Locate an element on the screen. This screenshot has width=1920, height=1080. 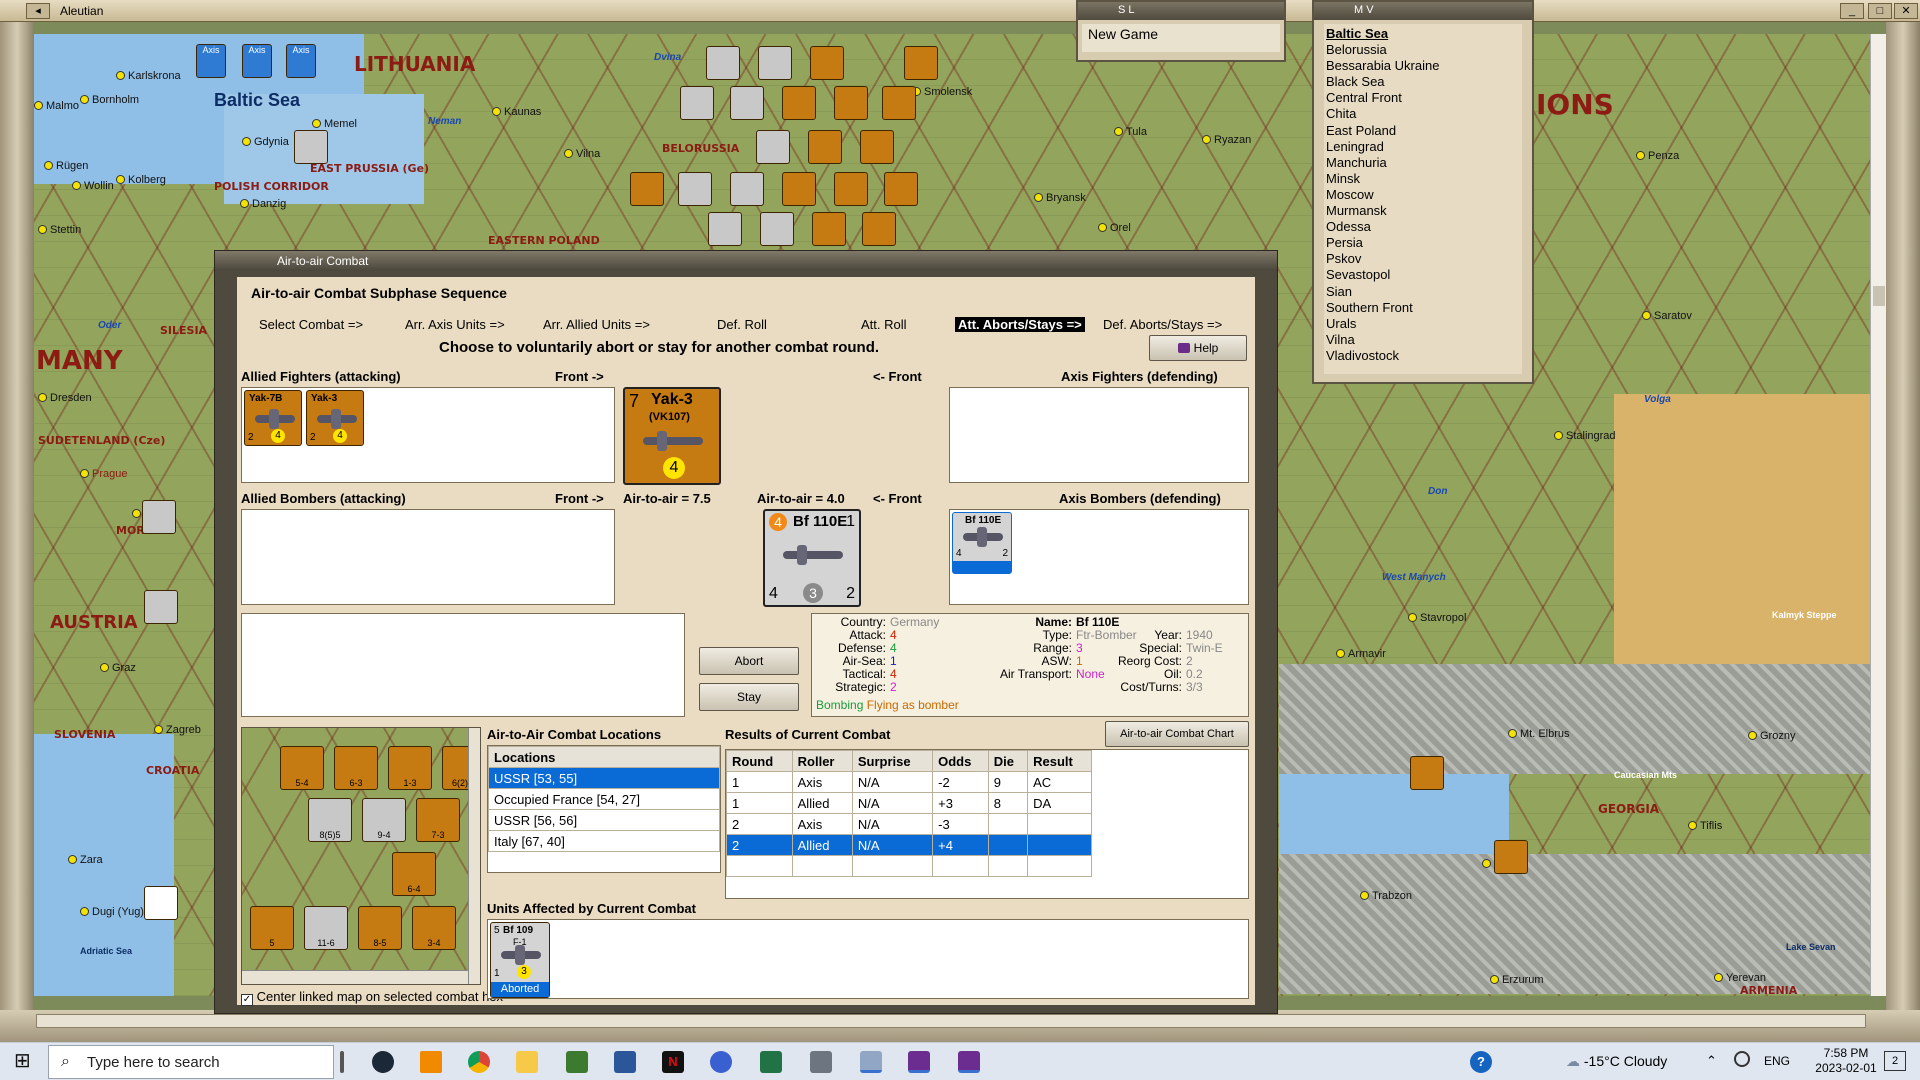
windows-start-icon: ⊞ is located at coordinates (25, 1062).